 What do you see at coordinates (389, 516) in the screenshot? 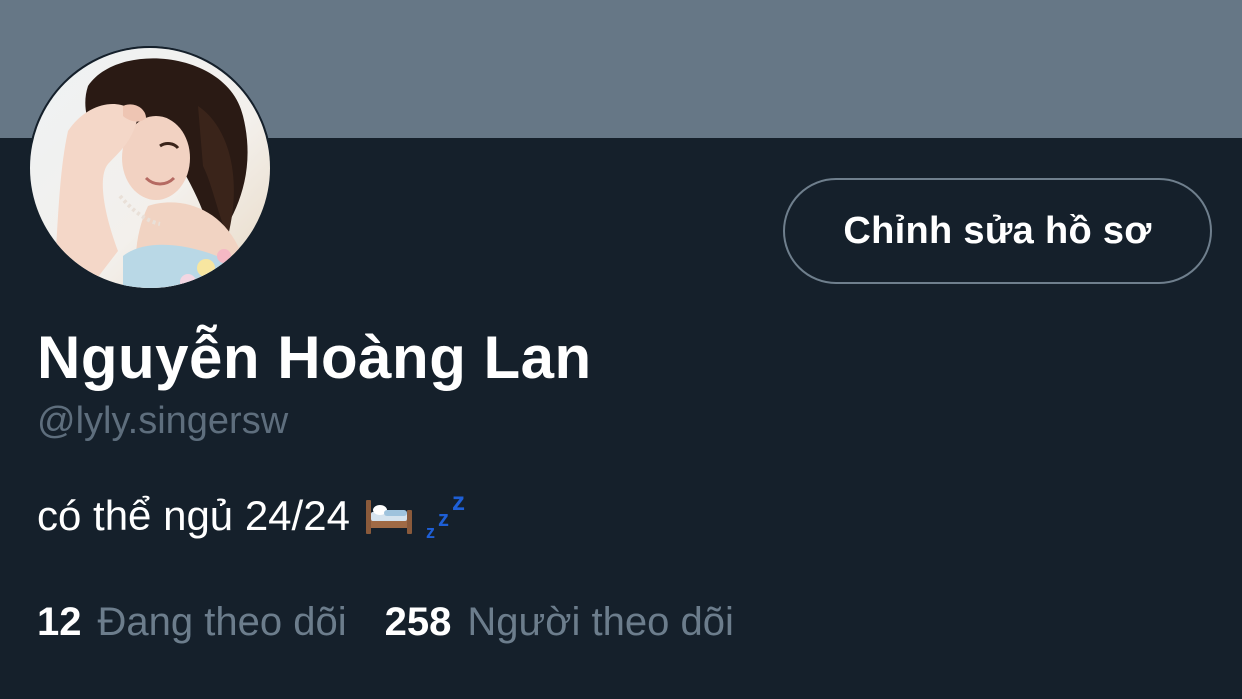
I see `bed-icon` at bounding box center [389, 516].